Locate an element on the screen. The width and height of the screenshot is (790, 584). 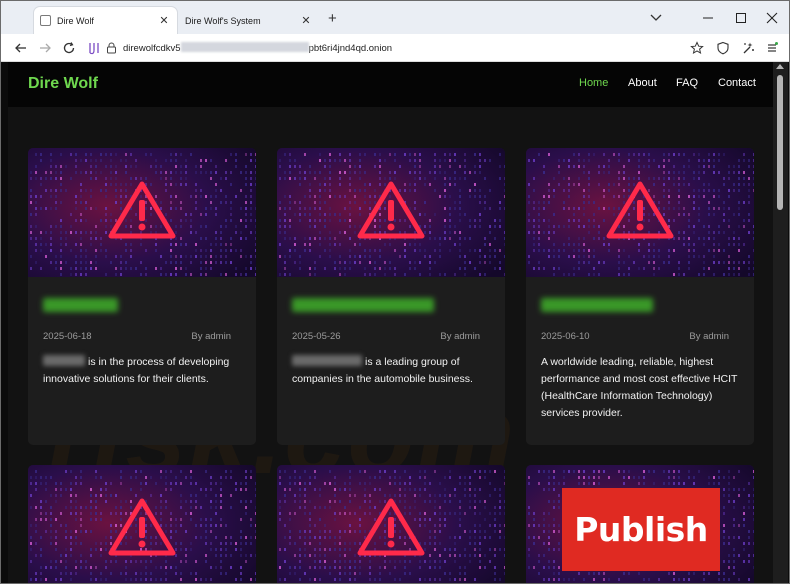
card-date: 2025-06-10 is located at coordinates (565, 336).